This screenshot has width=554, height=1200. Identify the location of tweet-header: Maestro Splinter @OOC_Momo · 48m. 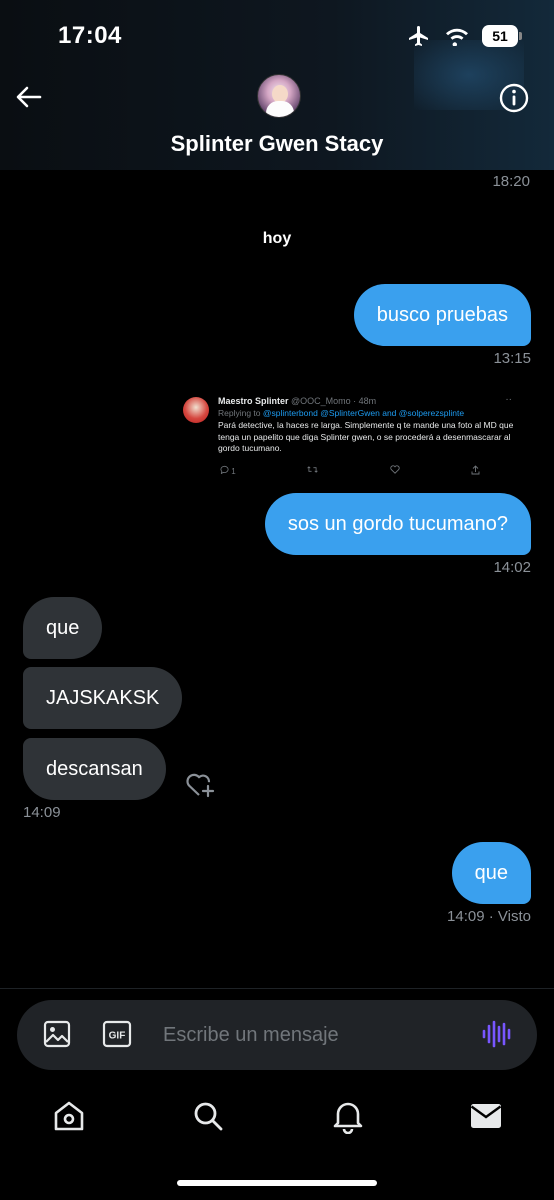
(297, 401).